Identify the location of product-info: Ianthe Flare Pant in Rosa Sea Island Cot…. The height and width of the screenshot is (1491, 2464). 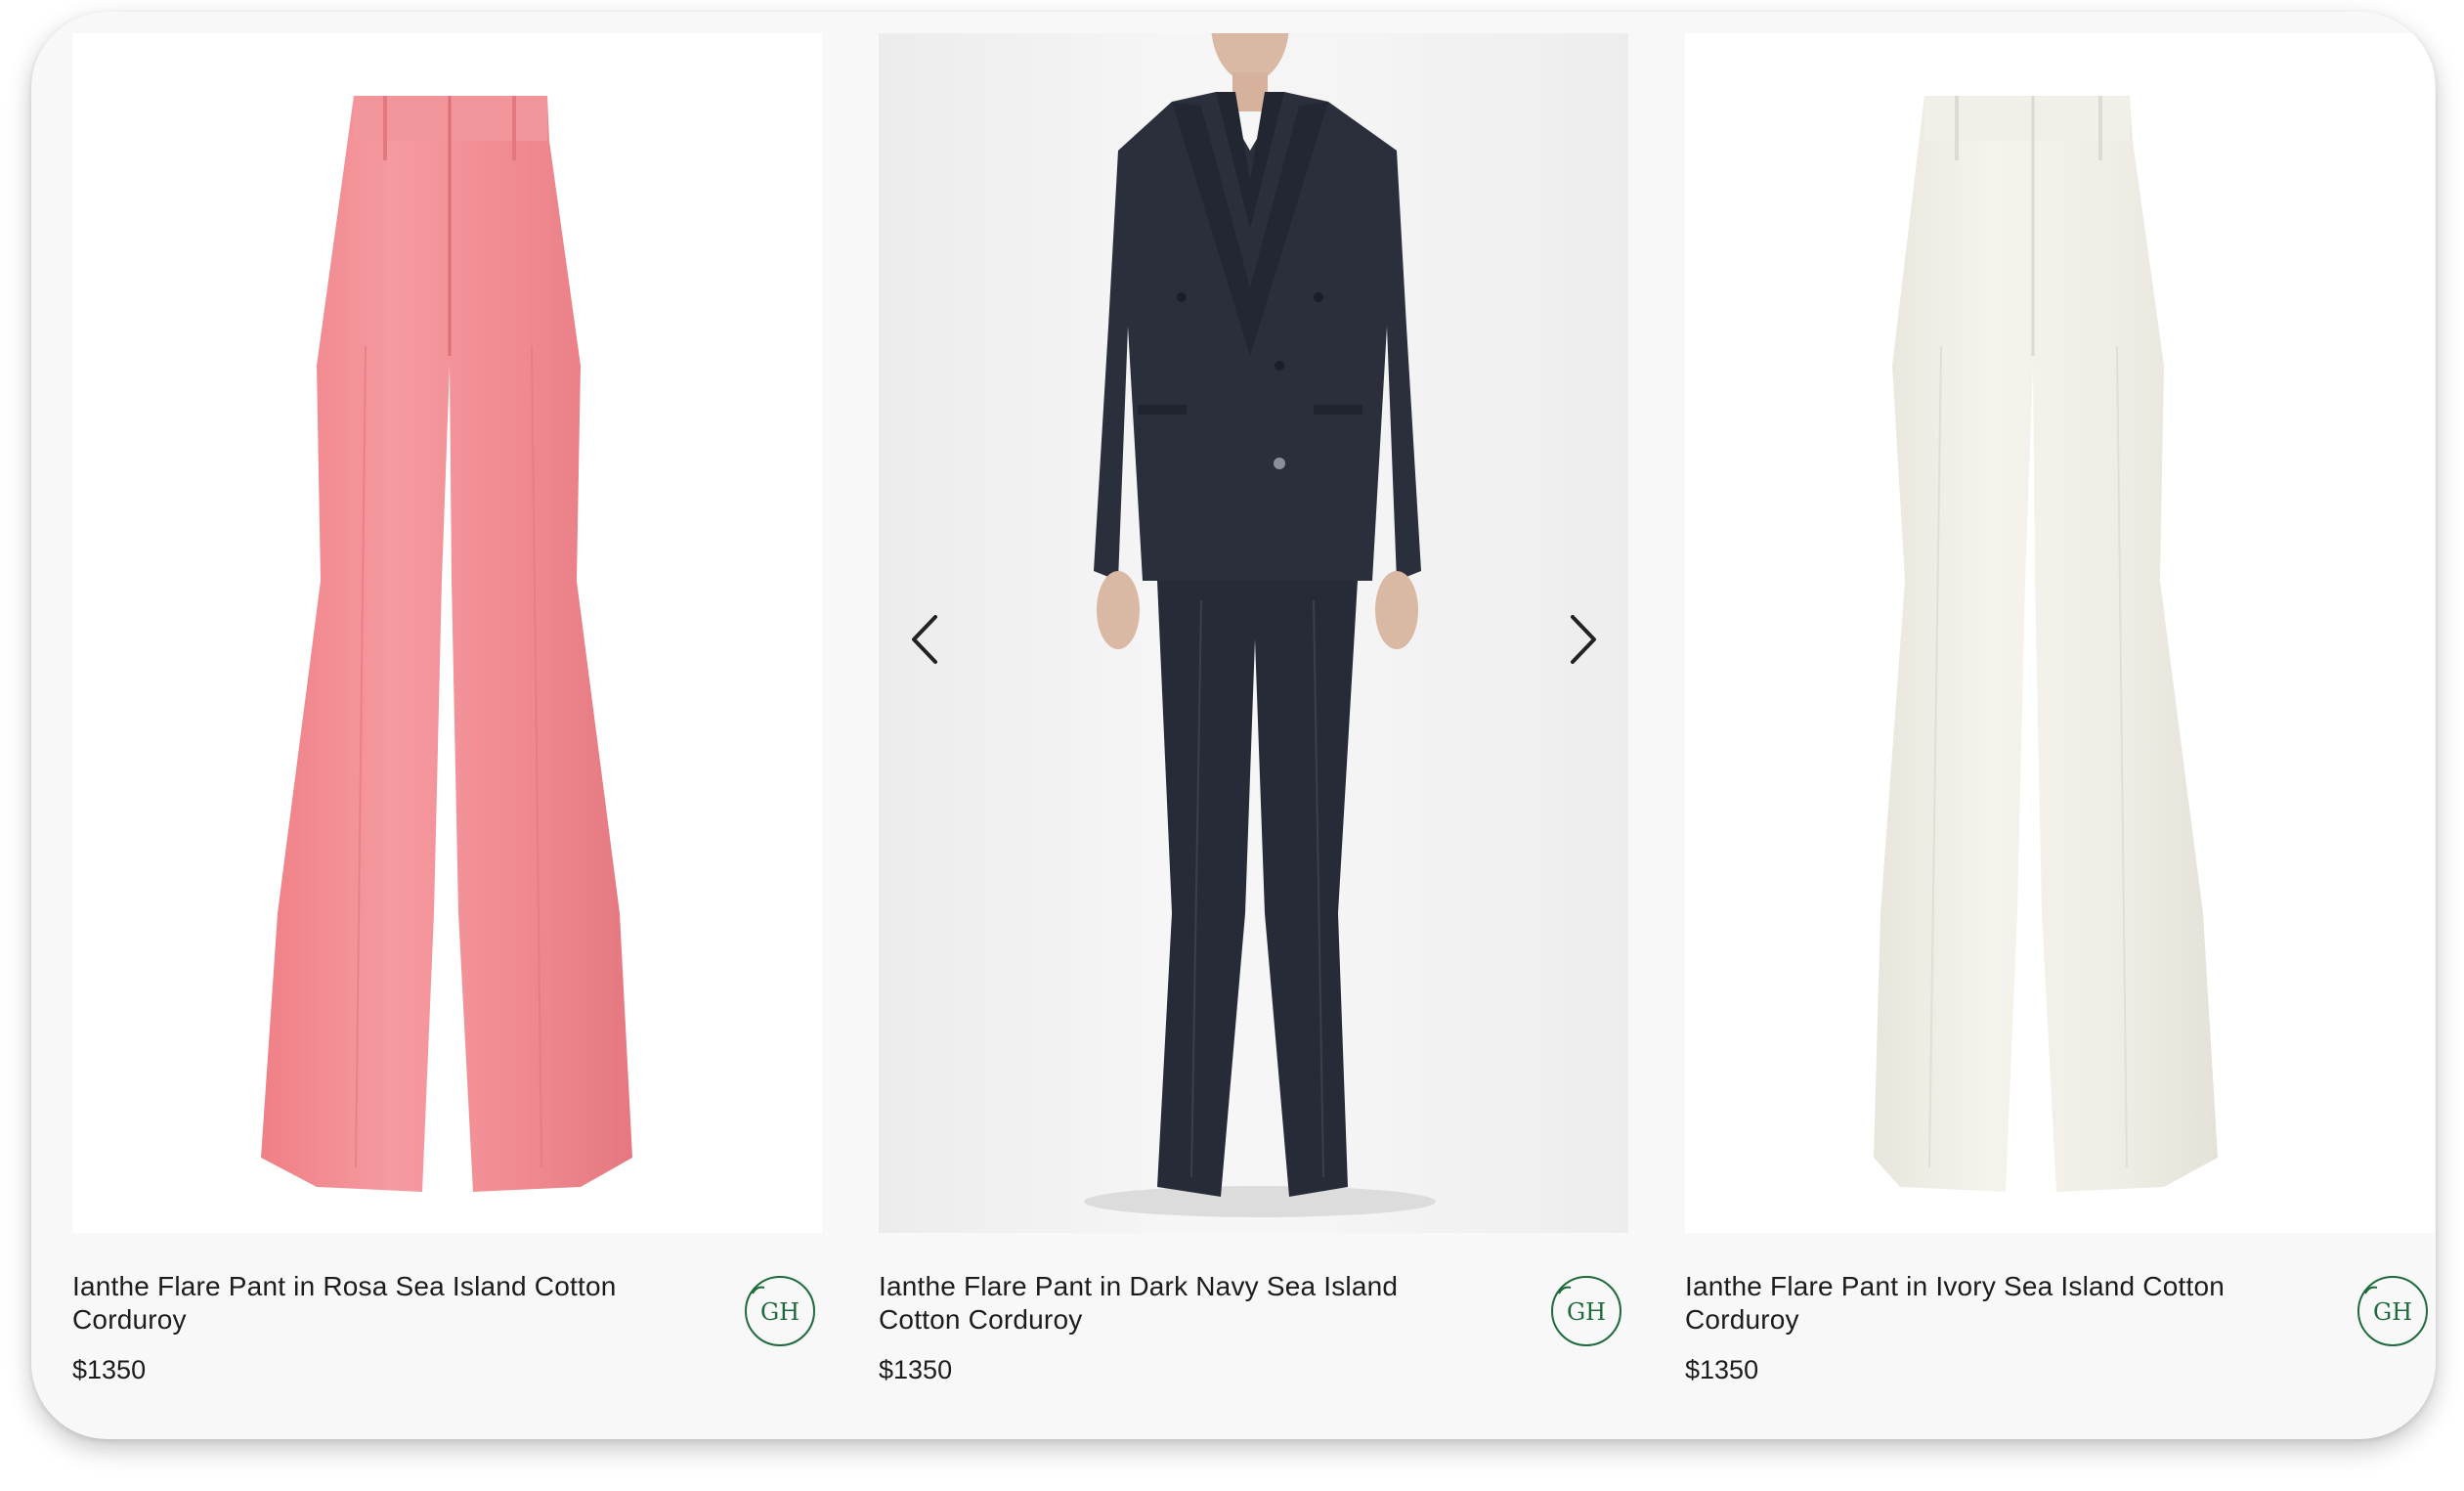
(447, 1316).